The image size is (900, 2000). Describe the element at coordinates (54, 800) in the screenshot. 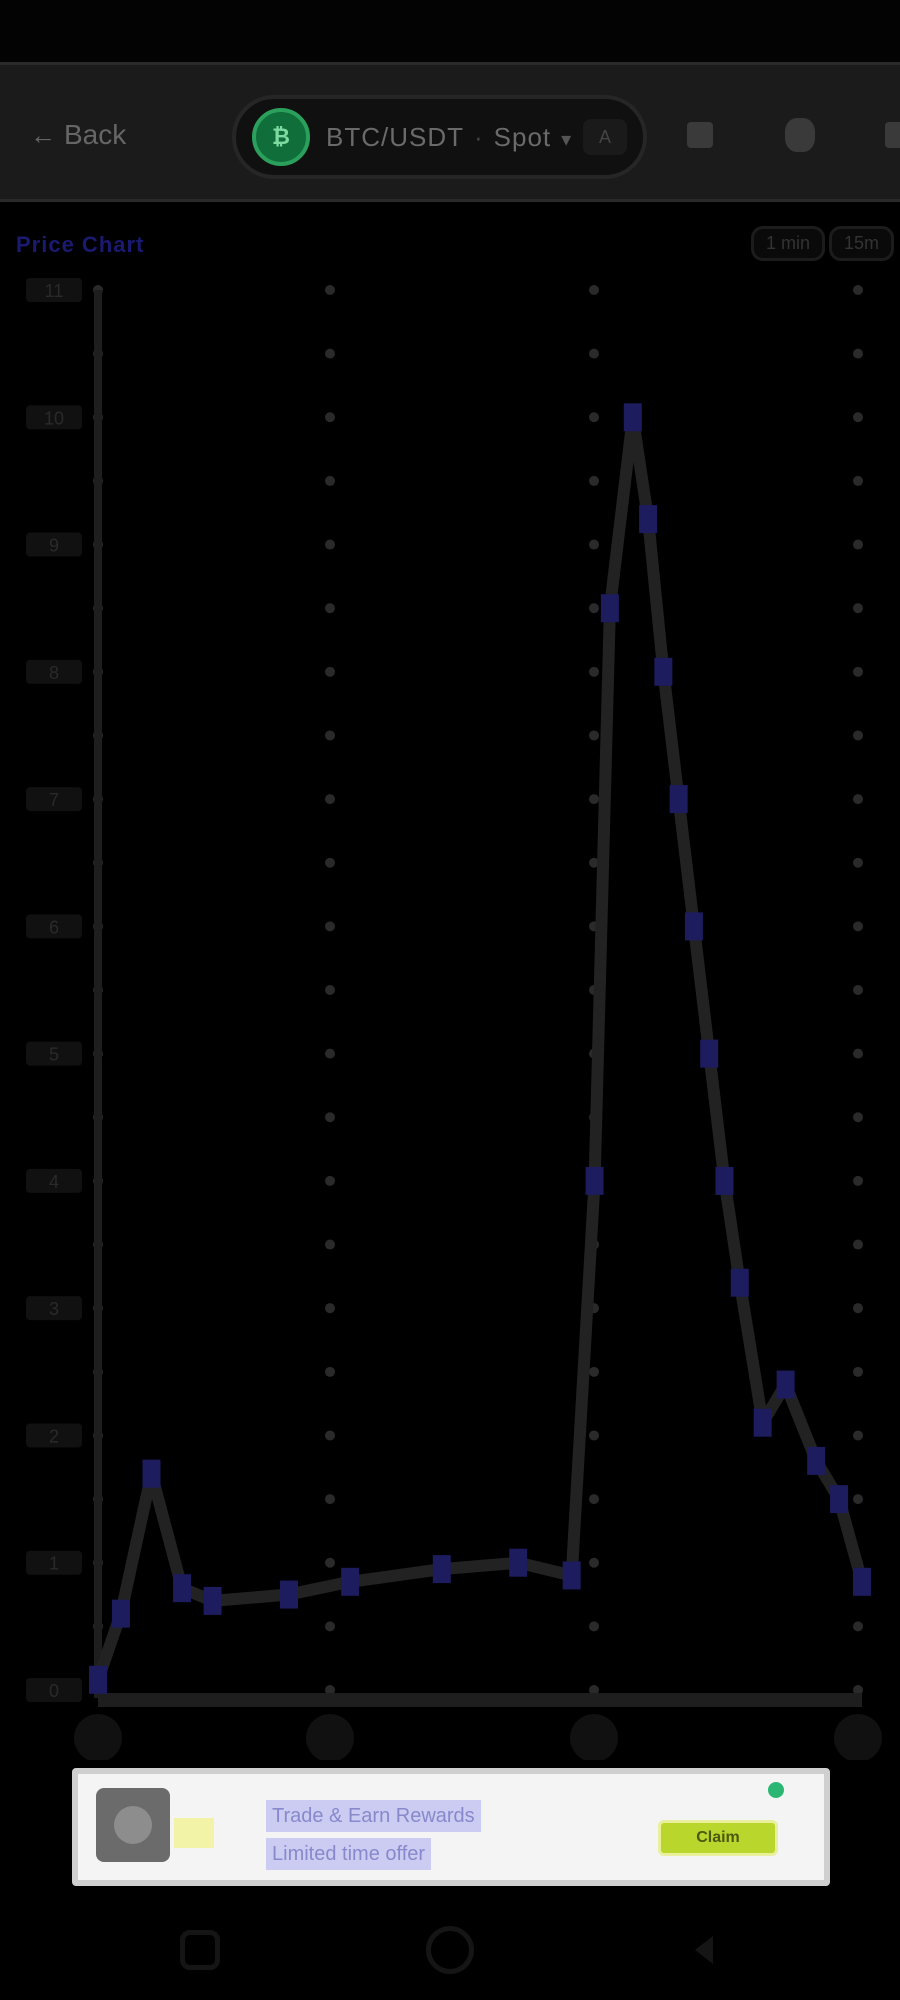

I see `y-tick-label: 7` at that location.